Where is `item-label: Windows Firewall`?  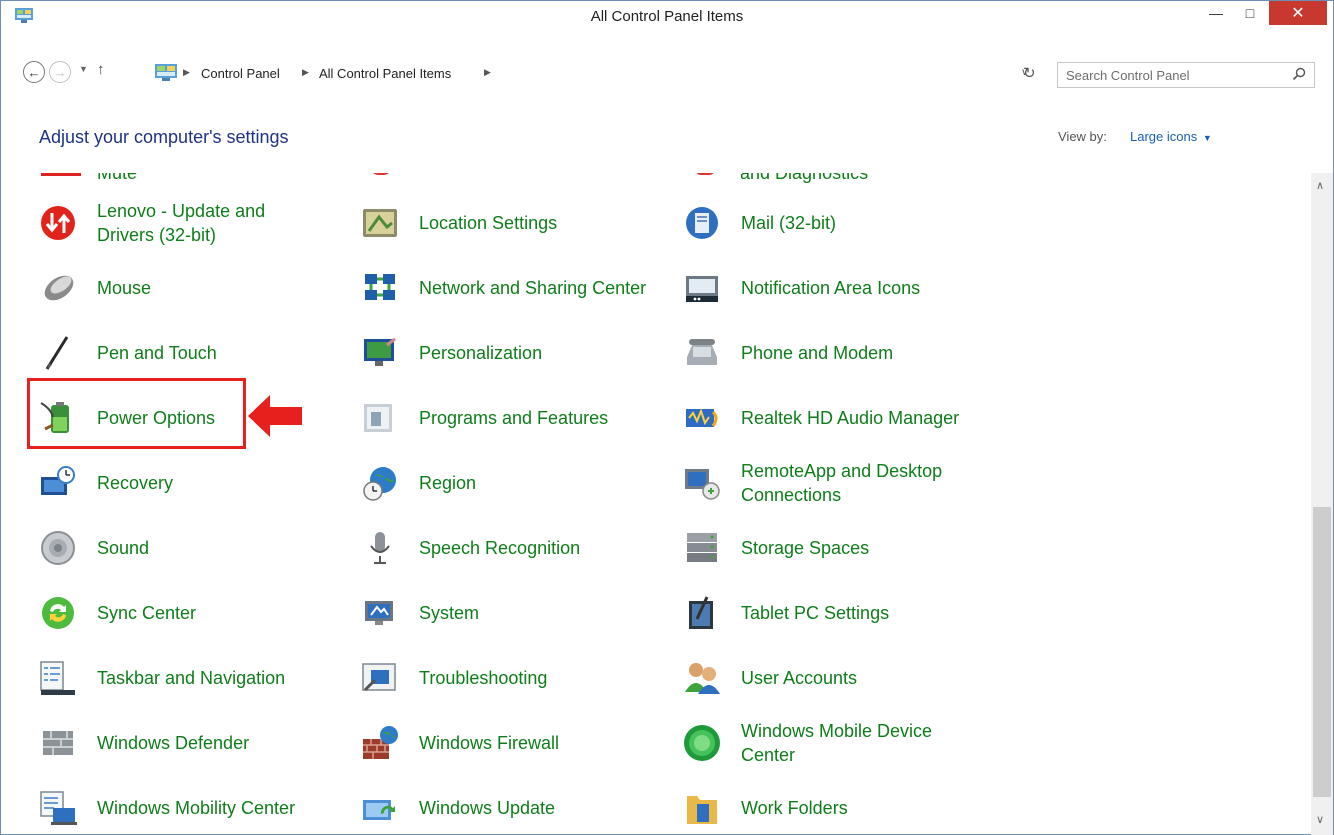
item-label: Windows Firewall is located at coordinates (534, 743).